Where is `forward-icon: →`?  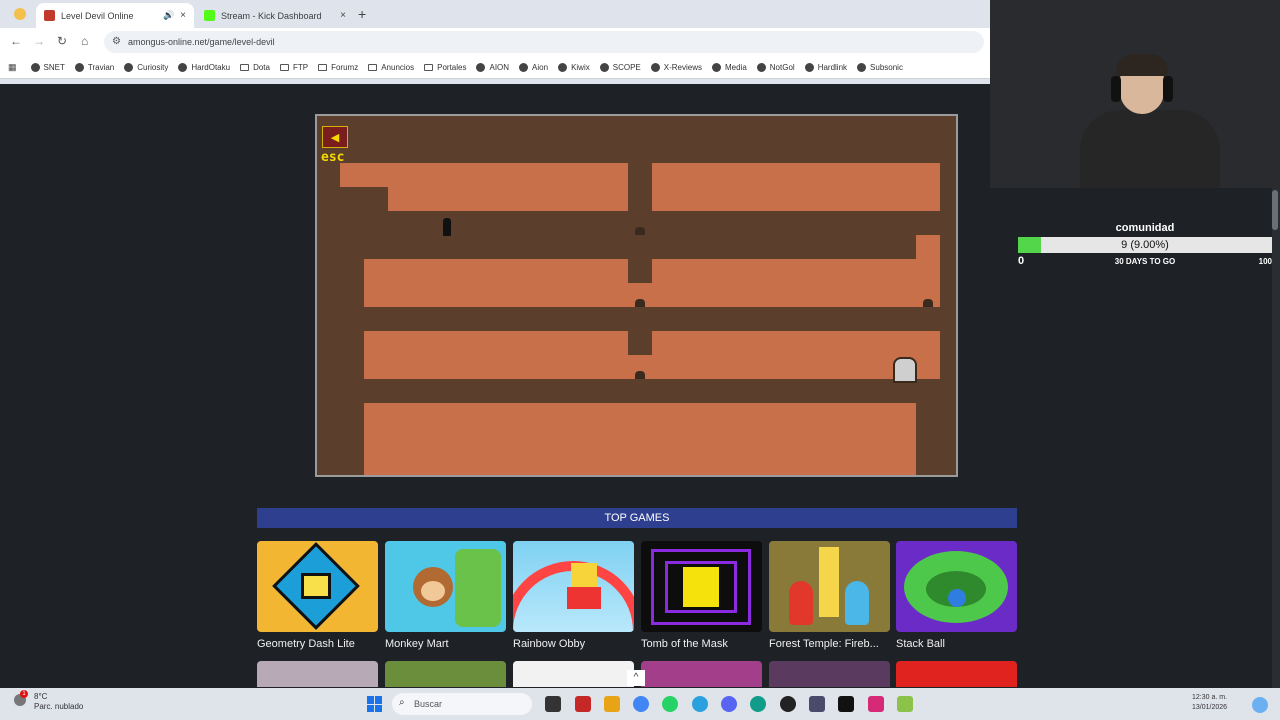 forward-icon: → is located at coordinates (39, 41).